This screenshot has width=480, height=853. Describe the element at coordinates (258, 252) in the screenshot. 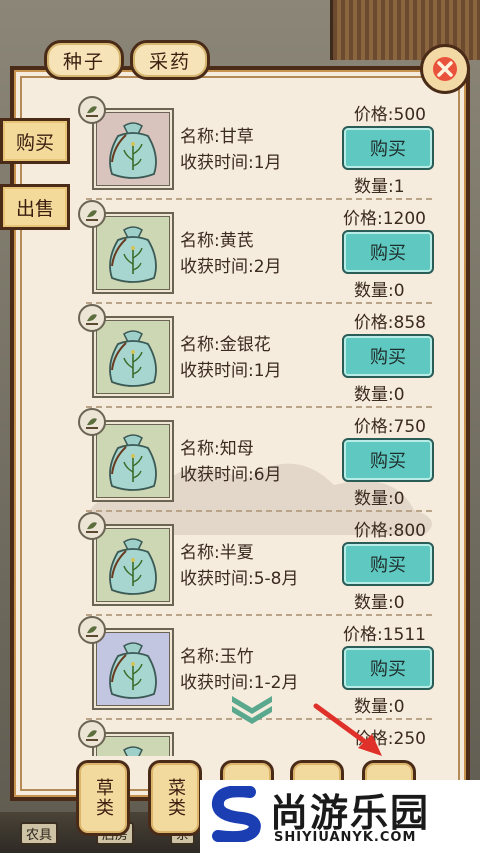

I see `shop-item-row: 名称:黄芪 收获时间:2月 价格:1200 购买 数量:0` at that location.